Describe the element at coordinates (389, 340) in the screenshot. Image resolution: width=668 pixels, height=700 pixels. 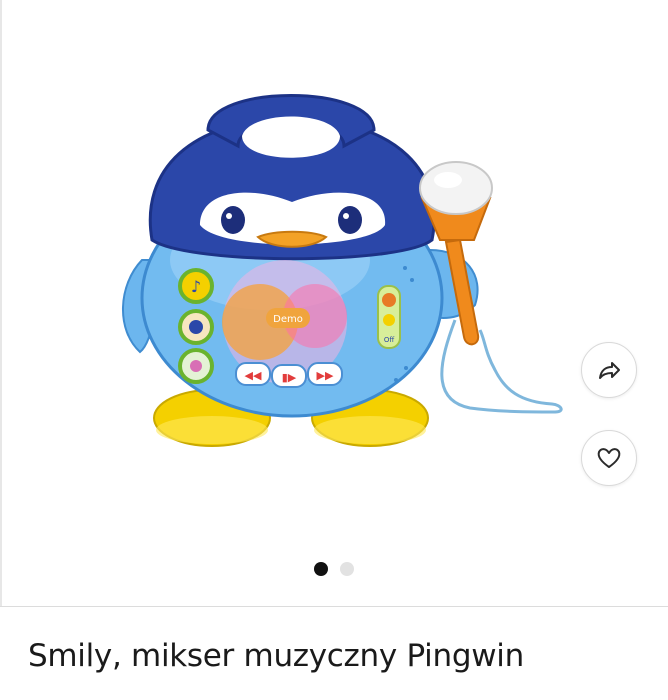
I see `off-label: Off` at that location.